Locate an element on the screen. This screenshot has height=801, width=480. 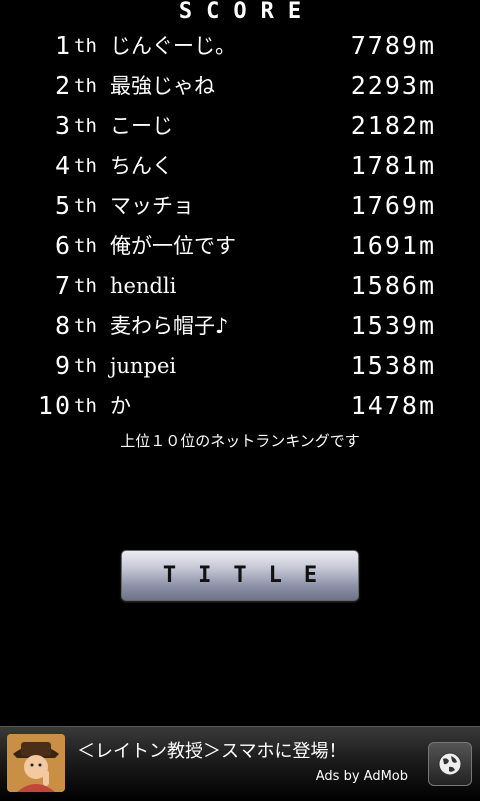
professor-avatar-icon is located at coordinates (36, 763).